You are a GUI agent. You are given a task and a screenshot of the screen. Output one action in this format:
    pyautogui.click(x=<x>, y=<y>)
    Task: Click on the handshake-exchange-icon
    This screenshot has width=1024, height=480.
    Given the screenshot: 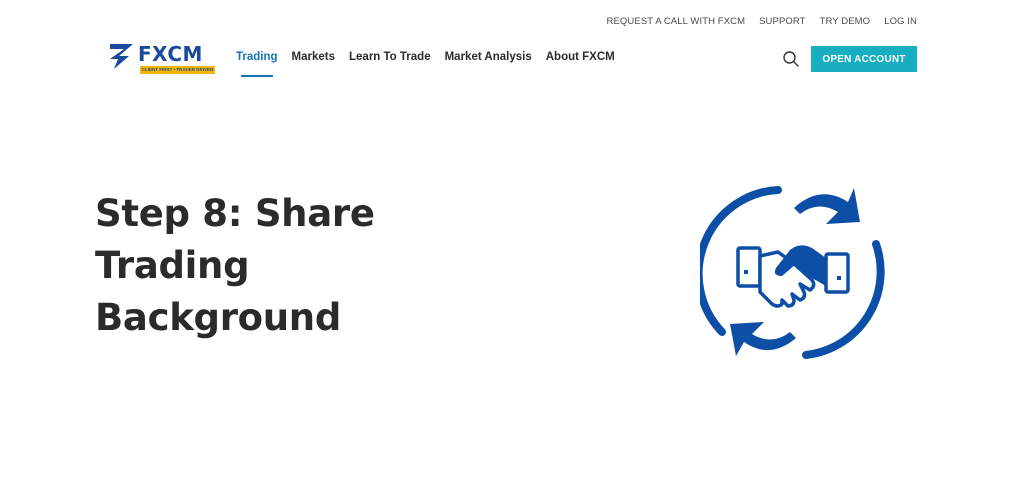 What is the action you would take?
    pyautogui.click(x=792, y=272)
    